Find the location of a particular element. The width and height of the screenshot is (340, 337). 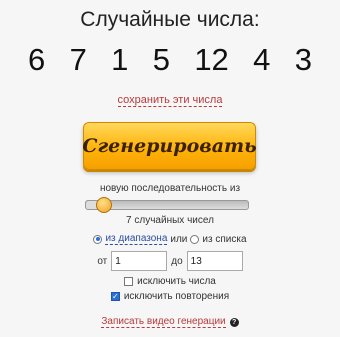

exclude-numbers-checkbox is located at coordinates (129, 281).